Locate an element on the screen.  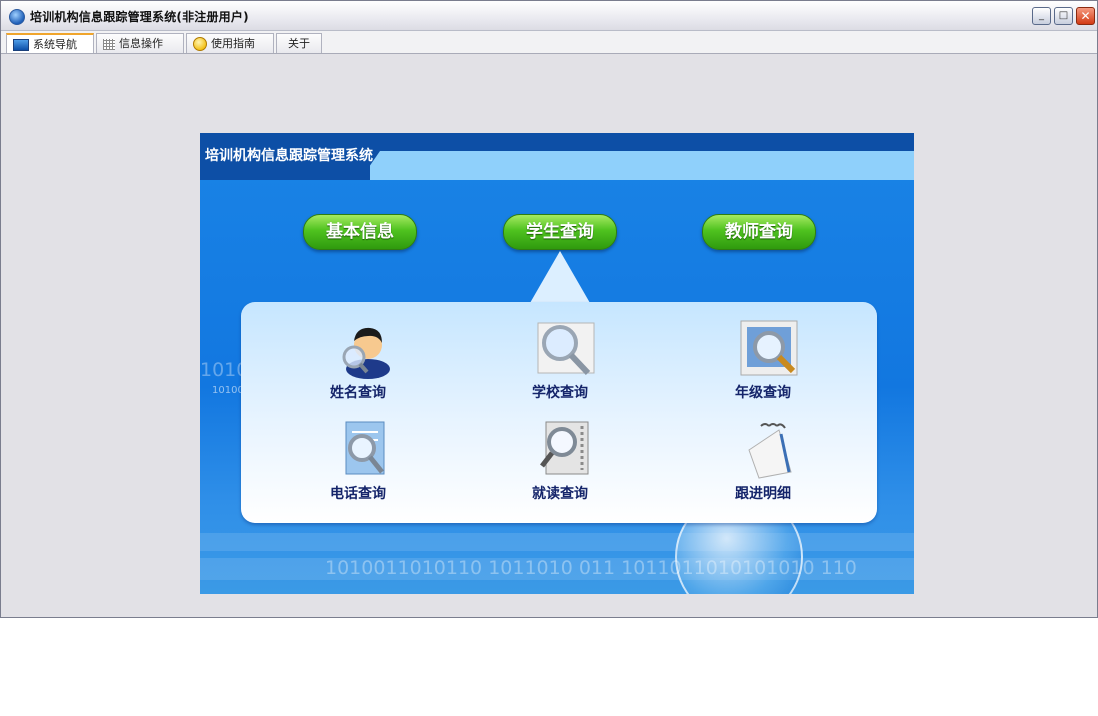
menu-item-label: 电话查询 is located at coordinates (358, 494).